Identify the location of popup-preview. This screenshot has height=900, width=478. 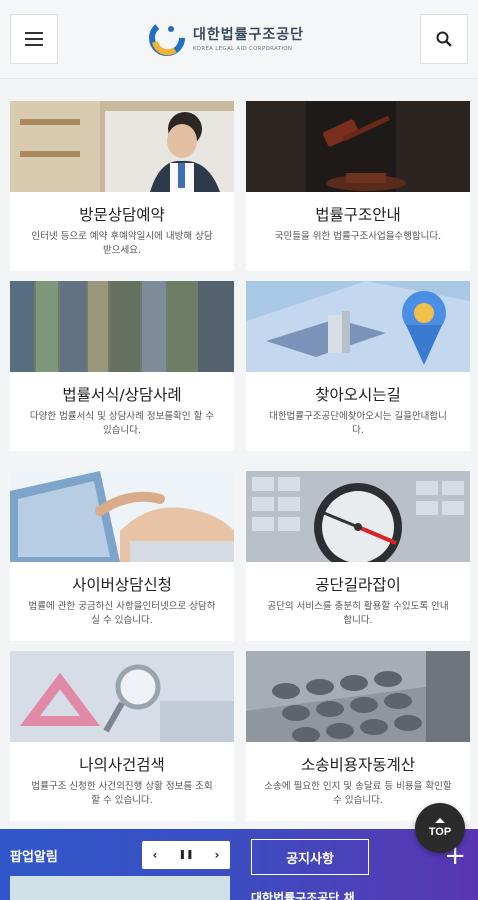
(120, 888).